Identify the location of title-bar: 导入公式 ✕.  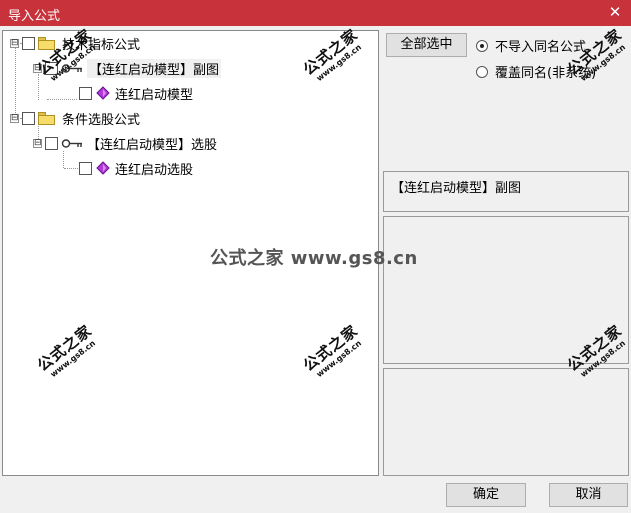
(315, 13).